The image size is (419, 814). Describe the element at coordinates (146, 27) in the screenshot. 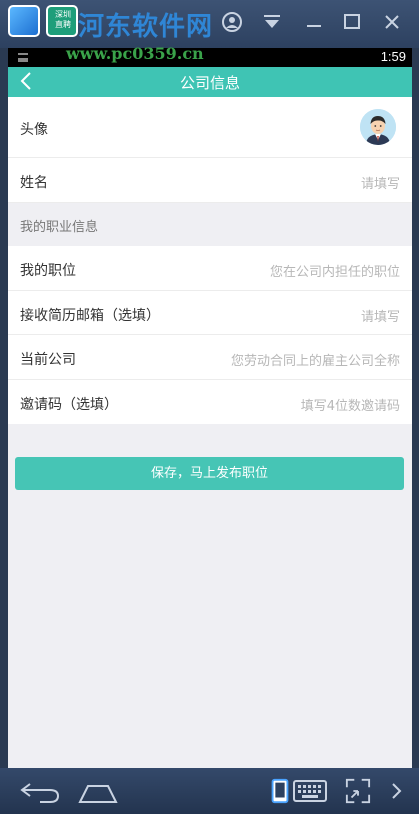

I see `watermark-title: 河东软件网` at that location.